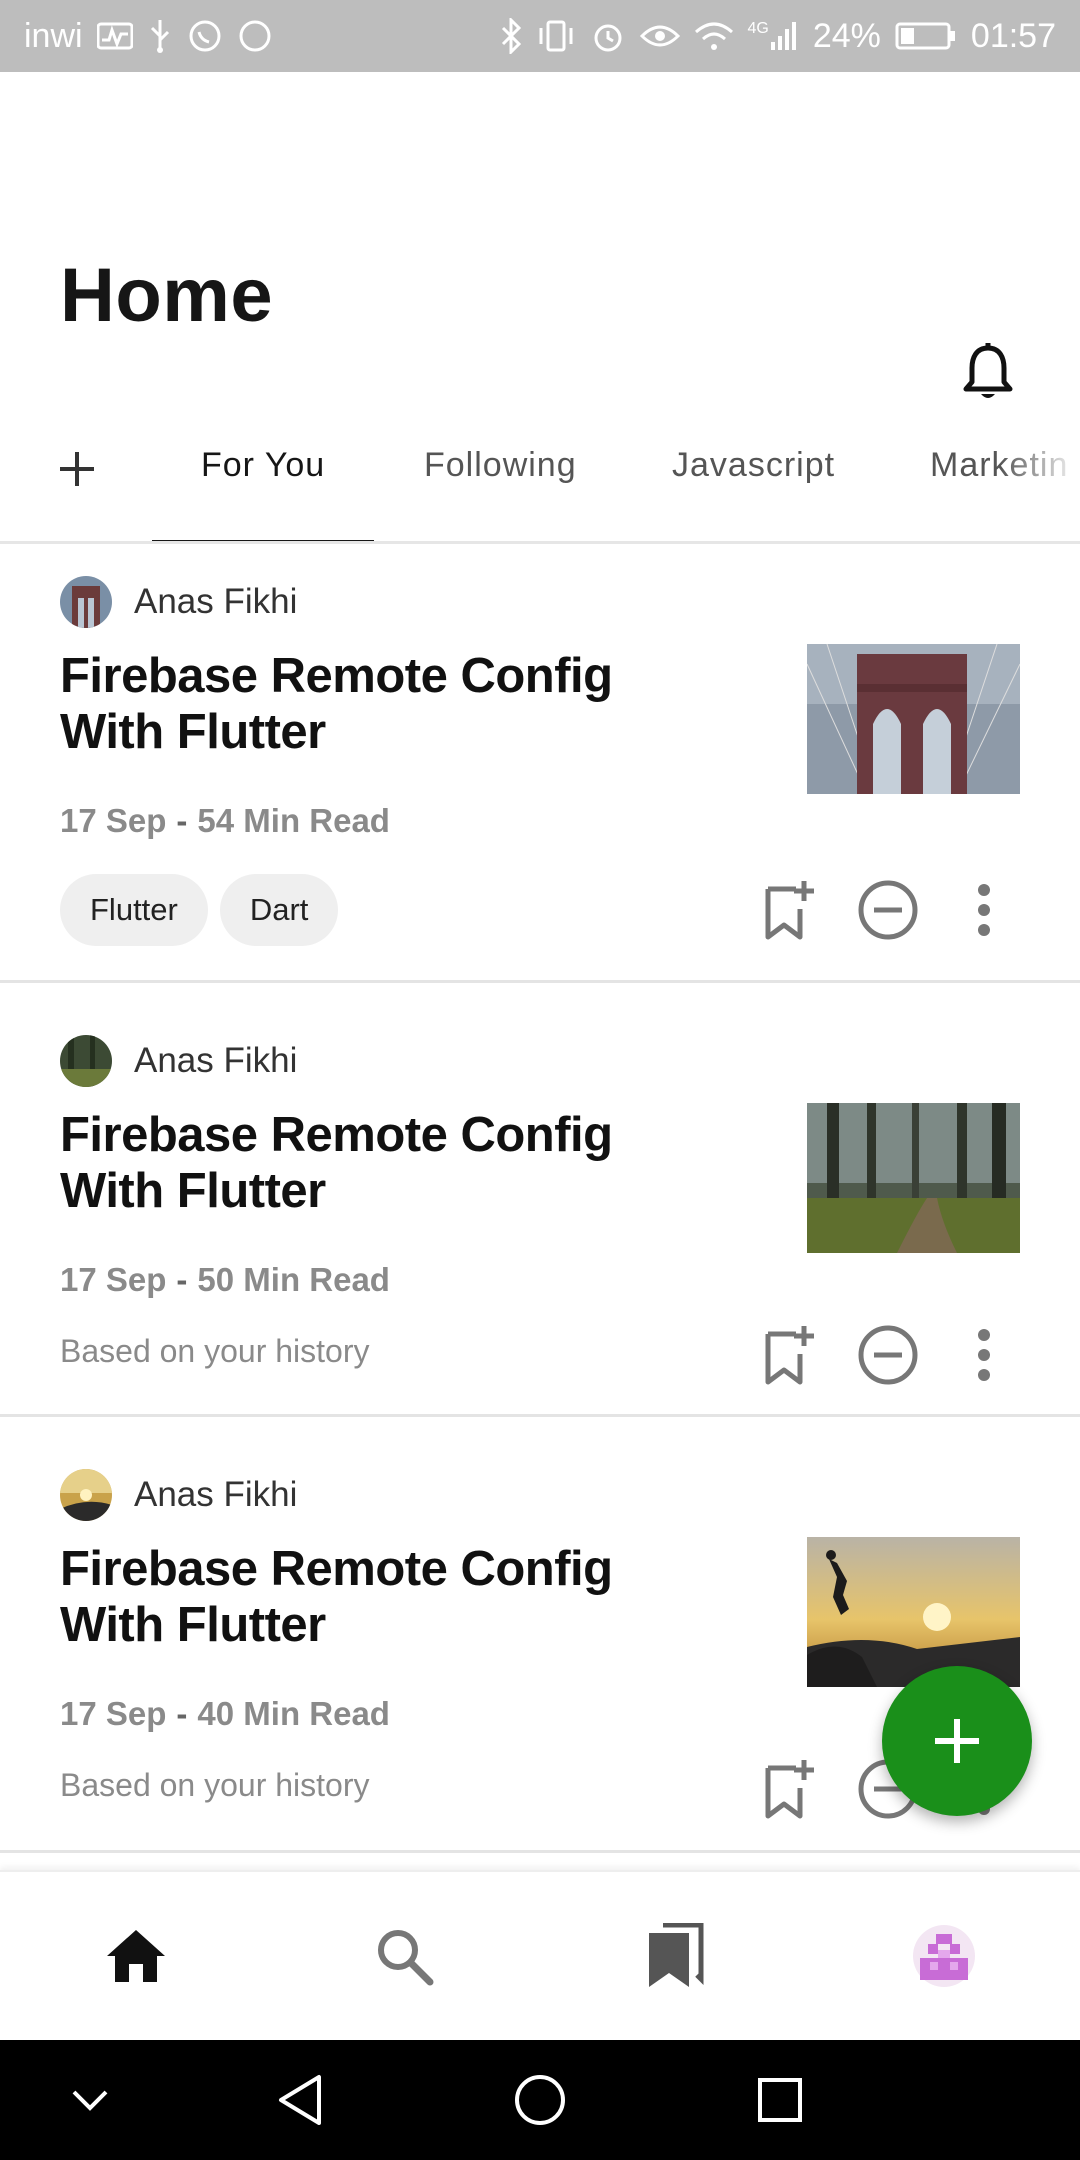 This screenshot has width=1080, height=2160. I want to click on profile-avatar, so click(944, 1956).